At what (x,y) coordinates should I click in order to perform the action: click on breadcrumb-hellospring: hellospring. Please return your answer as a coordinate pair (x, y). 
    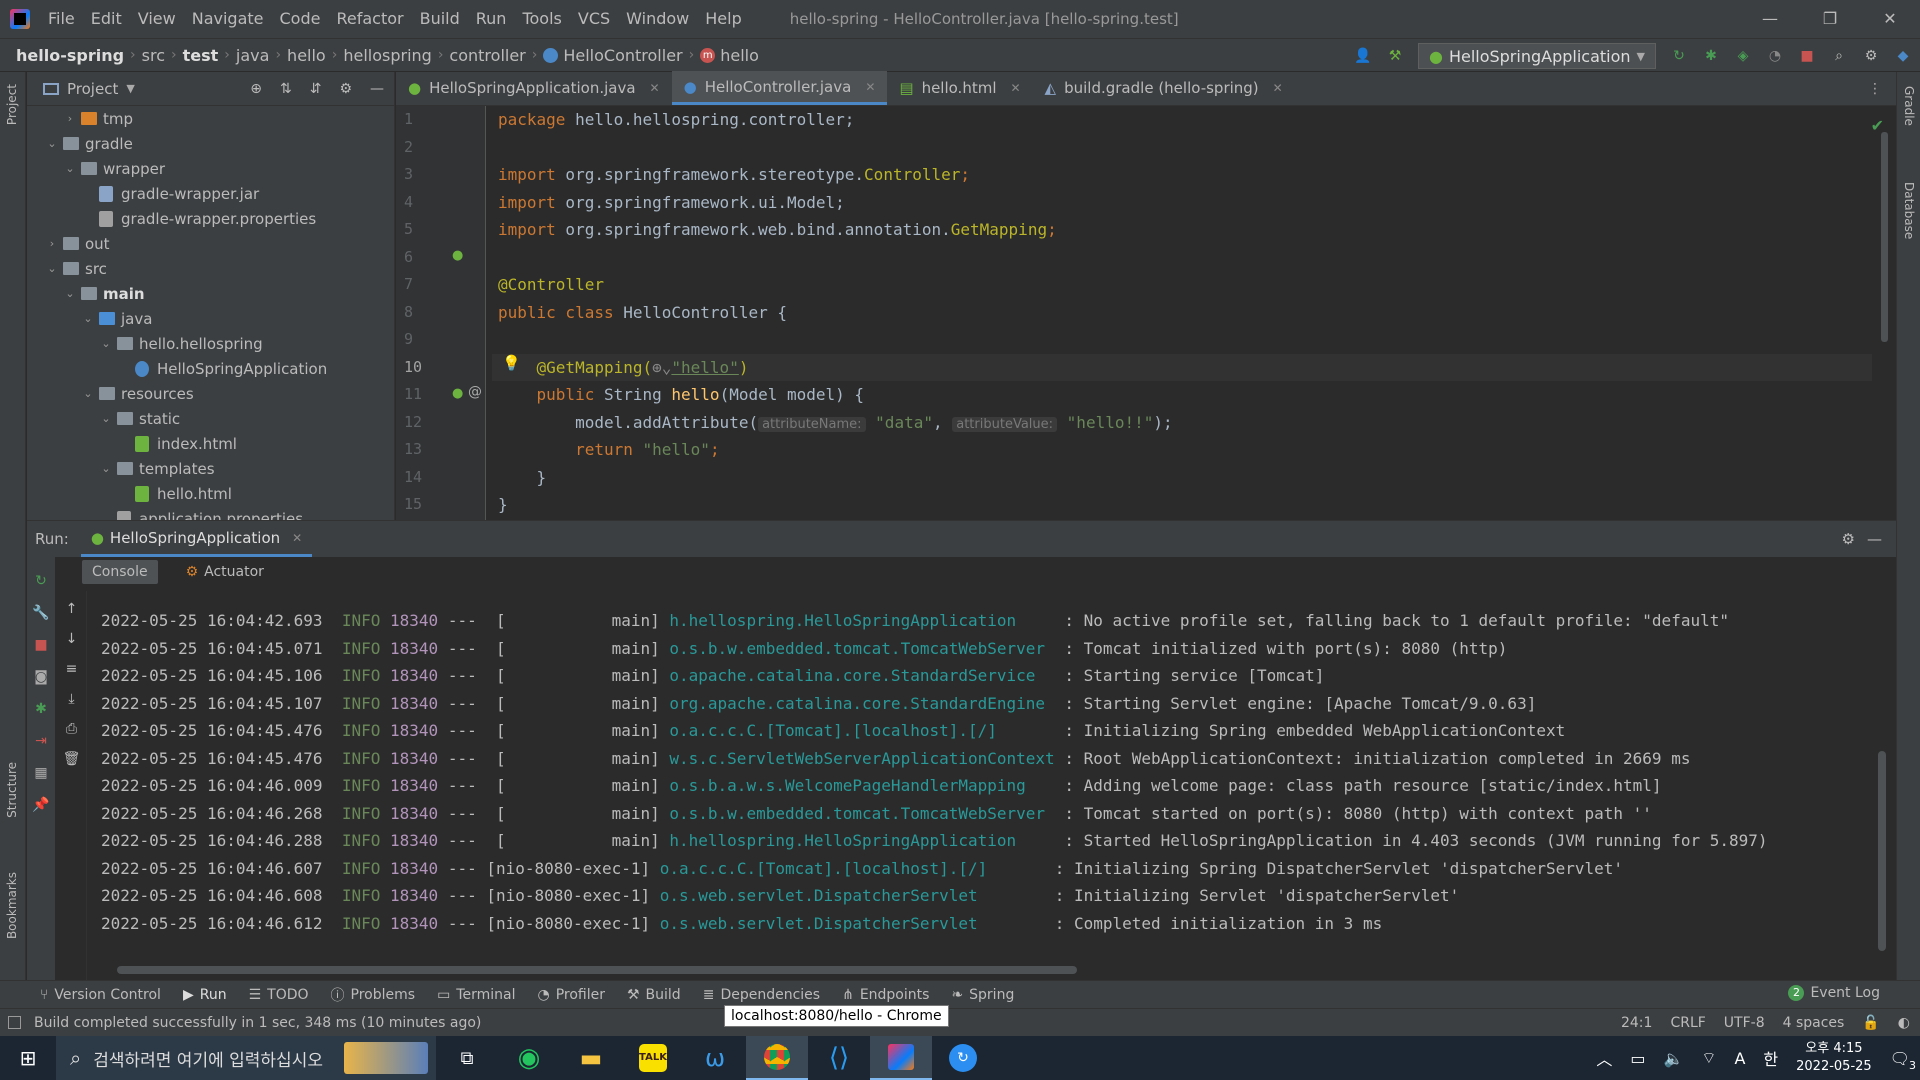
    Looking at the image, I should click on (387, 55).